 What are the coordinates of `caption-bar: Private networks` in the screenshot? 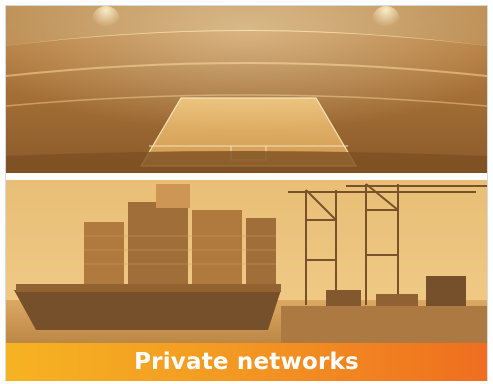 It's located at (246, 362).